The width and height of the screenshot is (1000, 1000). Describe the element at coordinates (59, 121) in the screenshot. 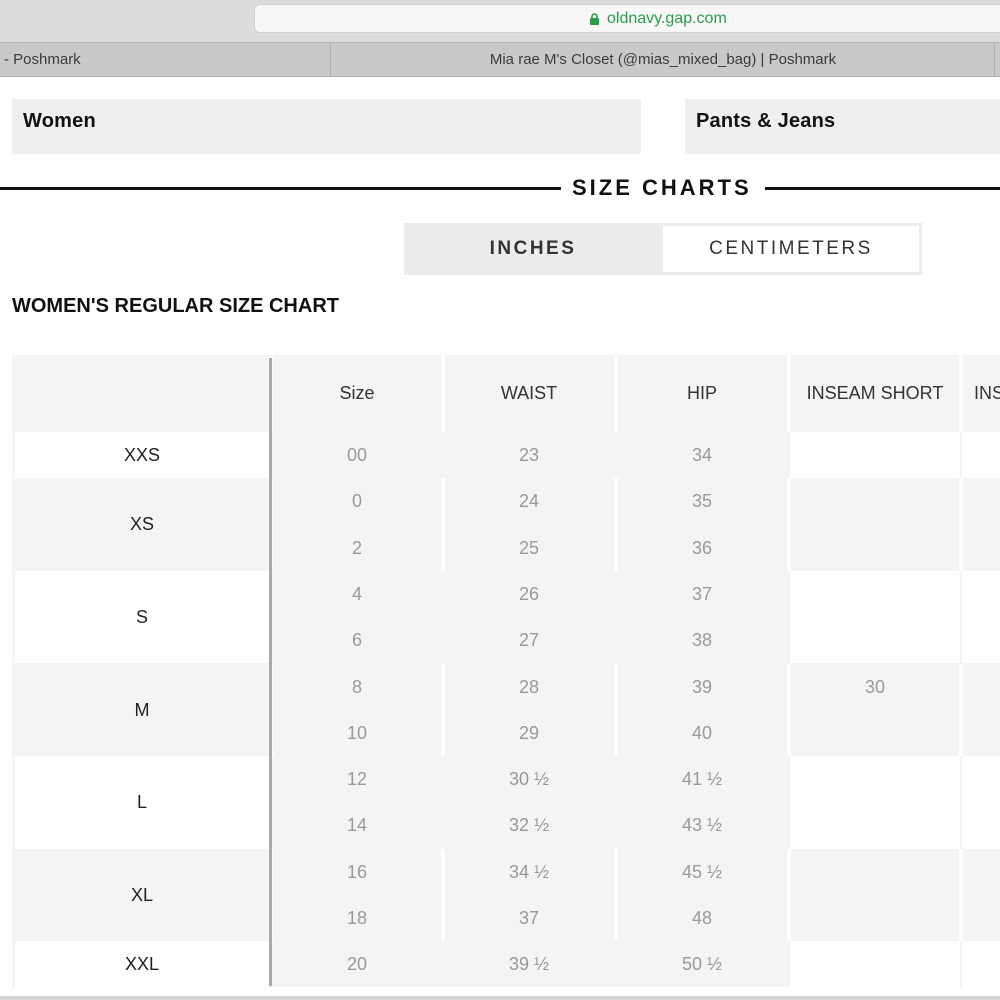

I see `department-label: Women` at that location.